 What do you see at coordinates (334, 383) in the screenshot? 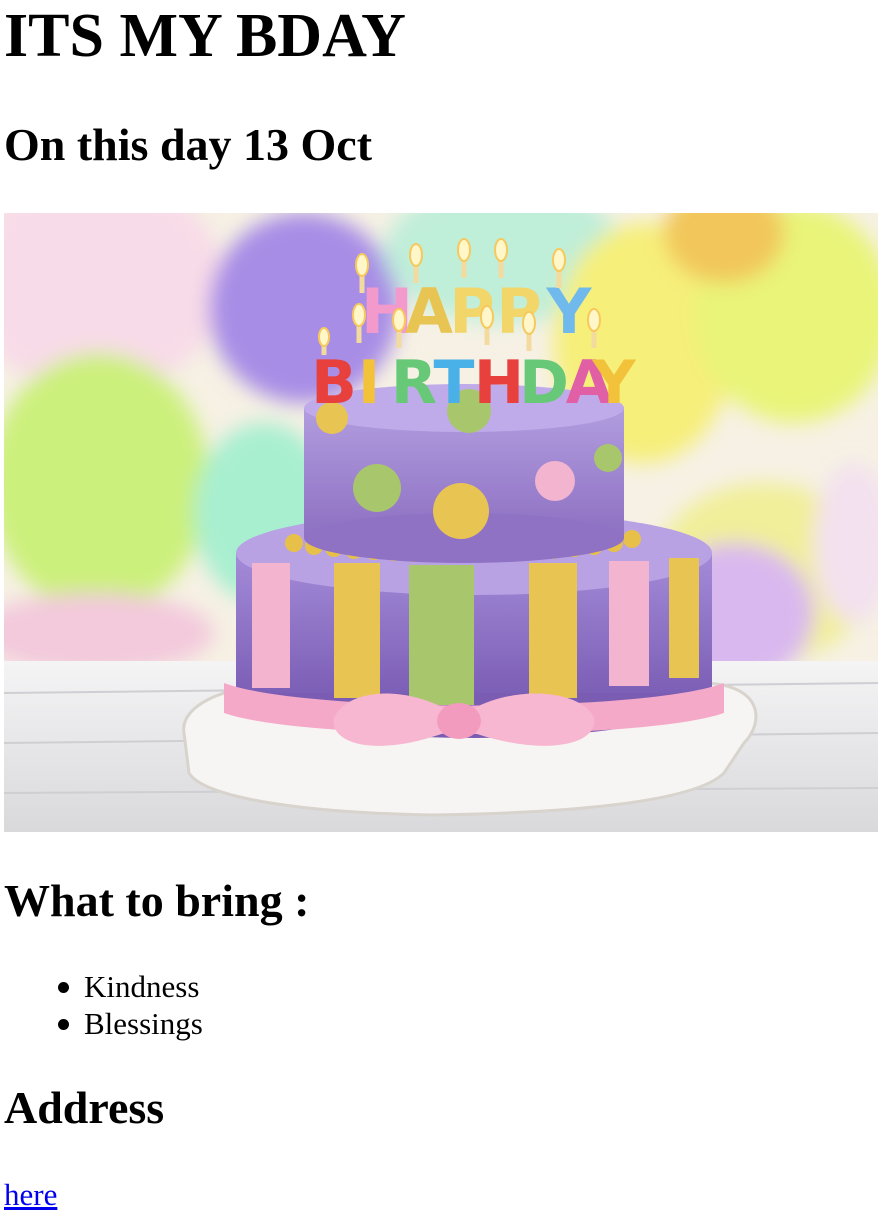
I see `svg-text: B` at bounding box center [334, 383].